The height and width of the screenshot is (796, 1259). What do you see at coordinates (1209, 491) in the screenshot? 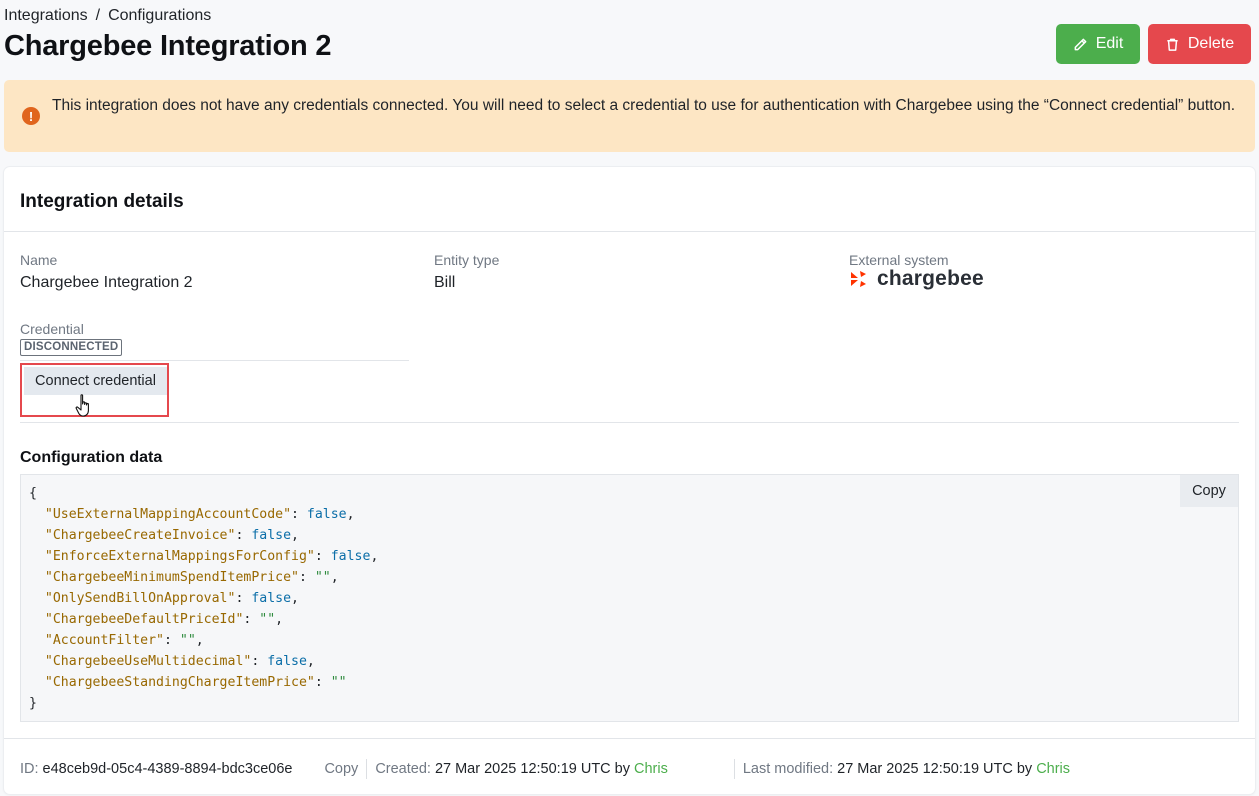
I see `copy-config-button: Copy` at bounding box center [1209, 491].